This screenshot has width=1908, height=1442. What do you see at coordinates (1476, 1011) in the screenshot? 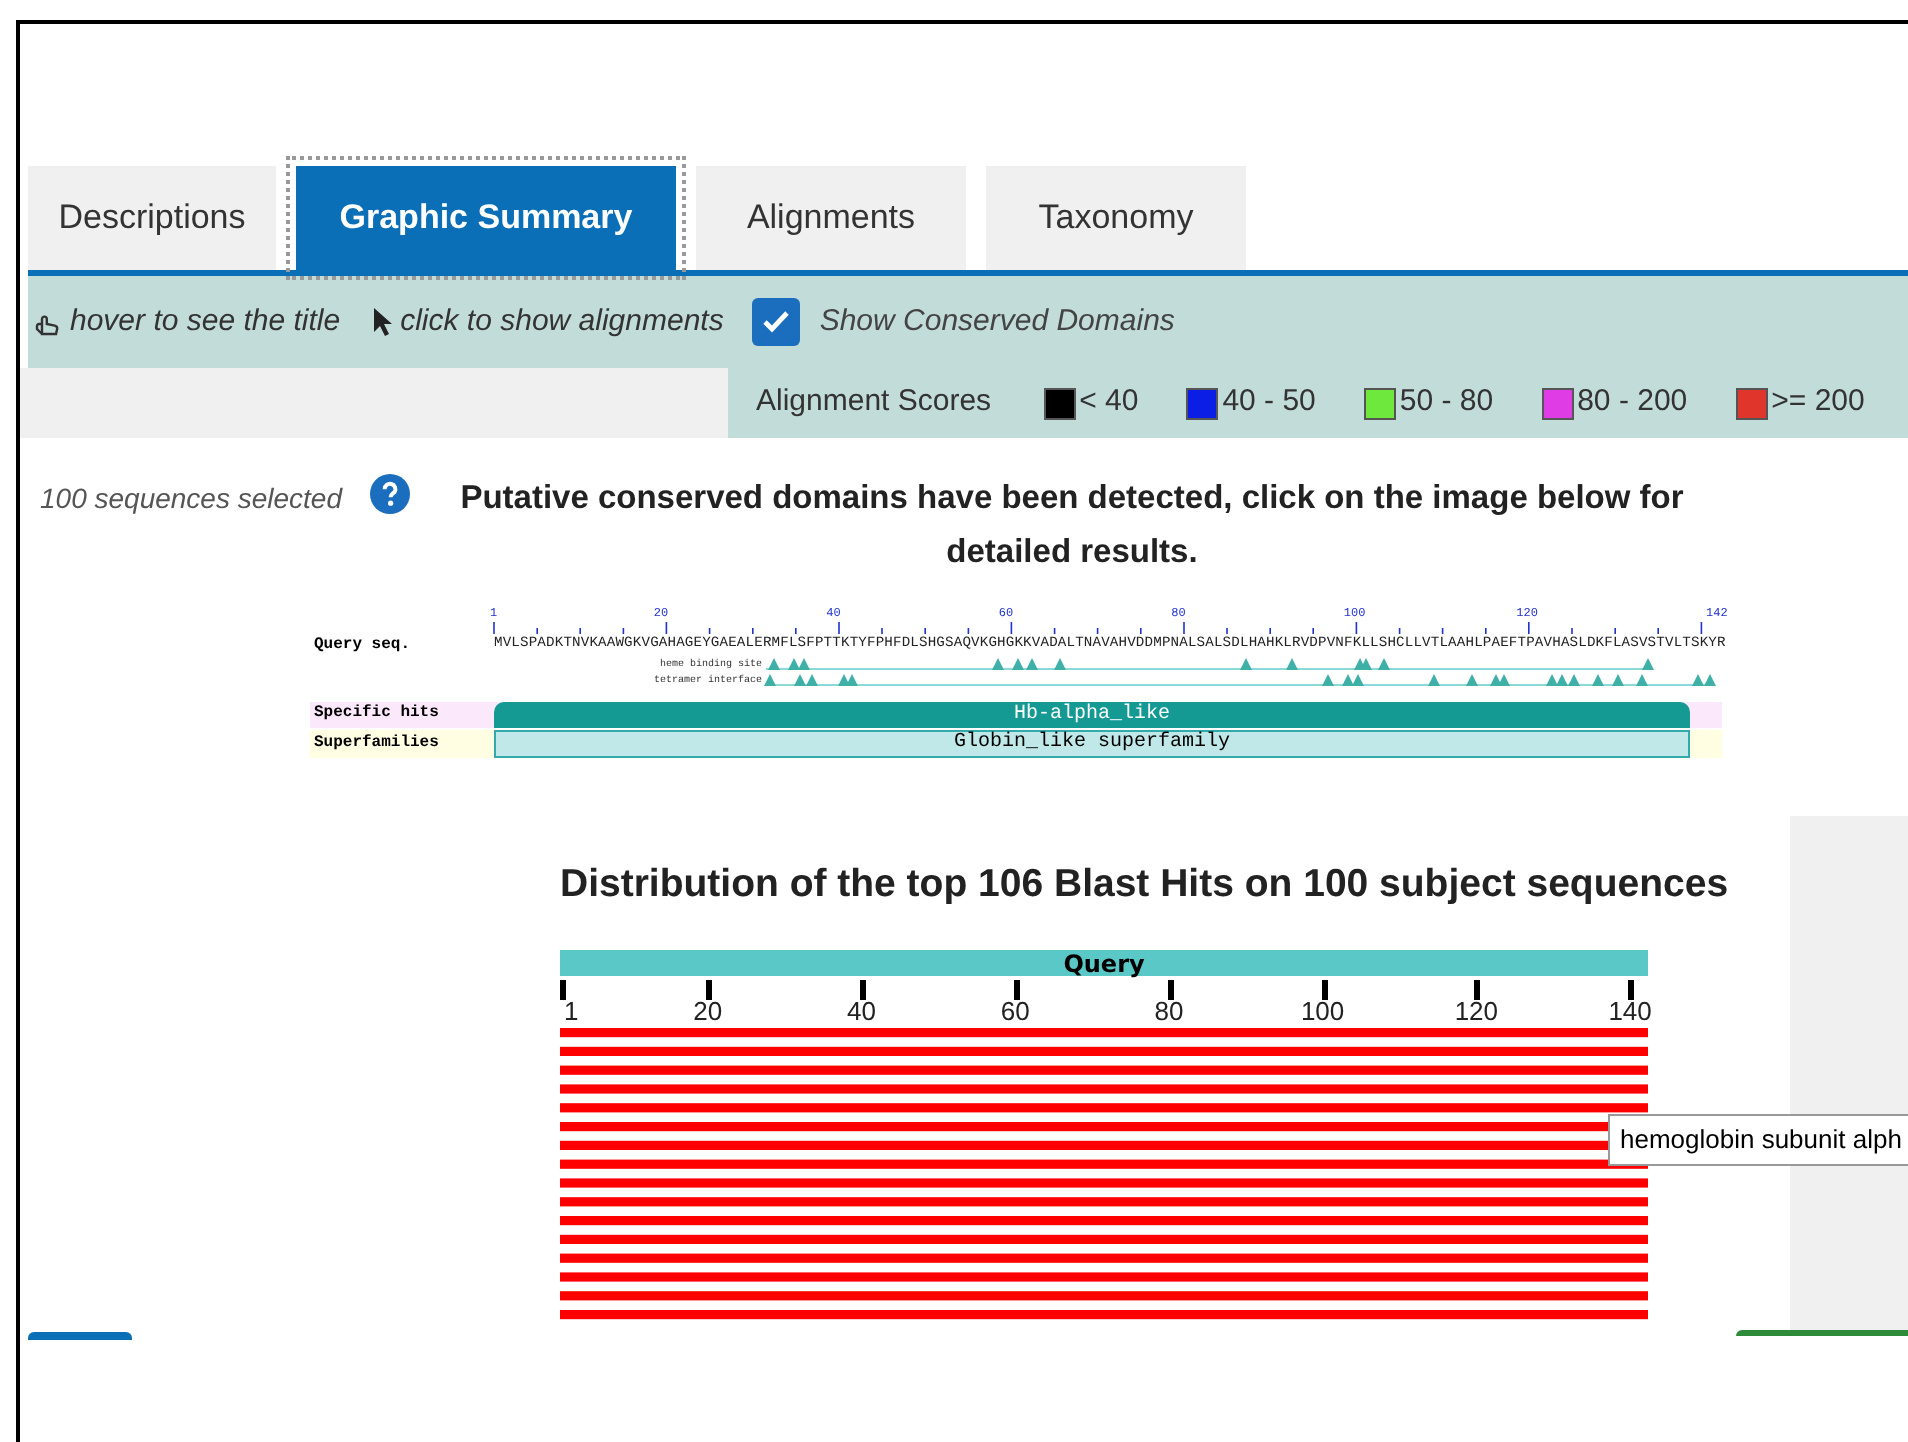
I see `axis-label: 120` at bounding box center [1476, 1011].